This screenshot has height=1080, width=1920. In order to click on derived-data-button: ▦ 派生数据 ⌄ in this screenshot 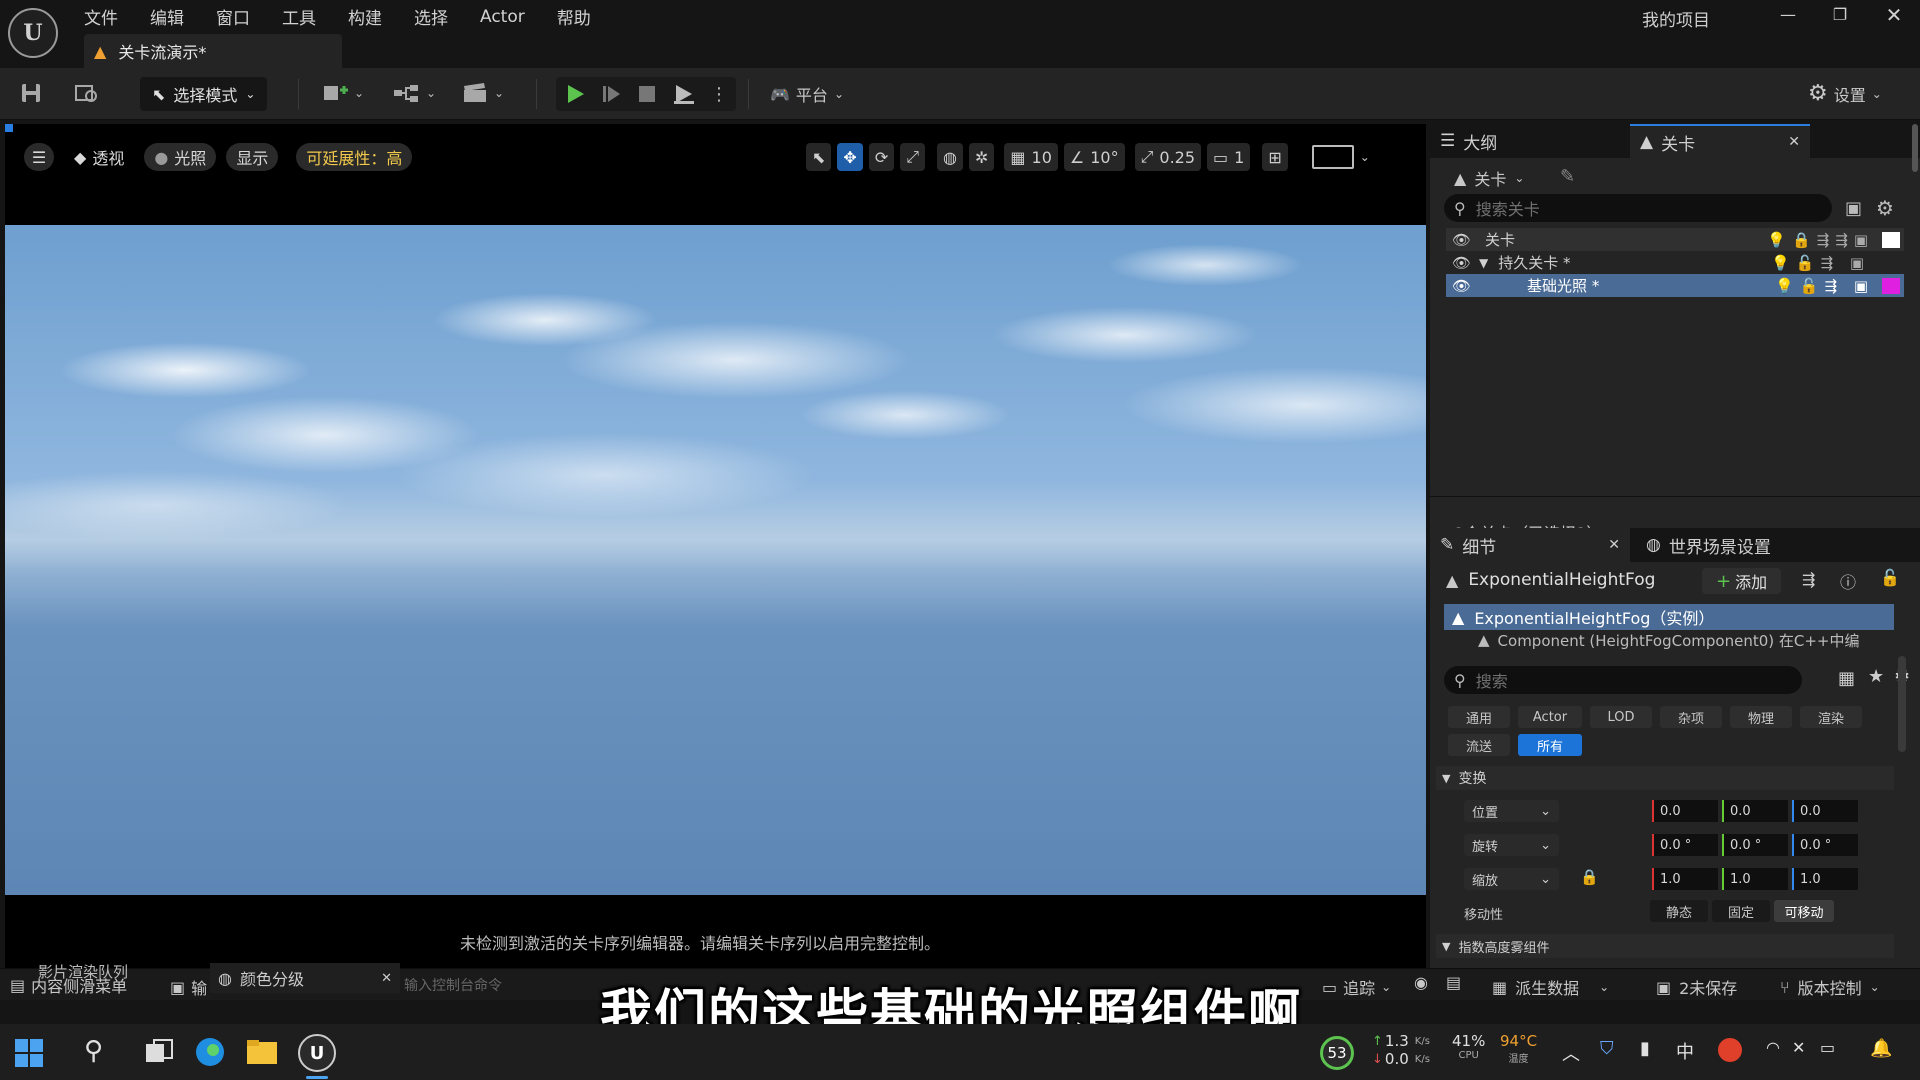, I will do `click(1550, 987)`.